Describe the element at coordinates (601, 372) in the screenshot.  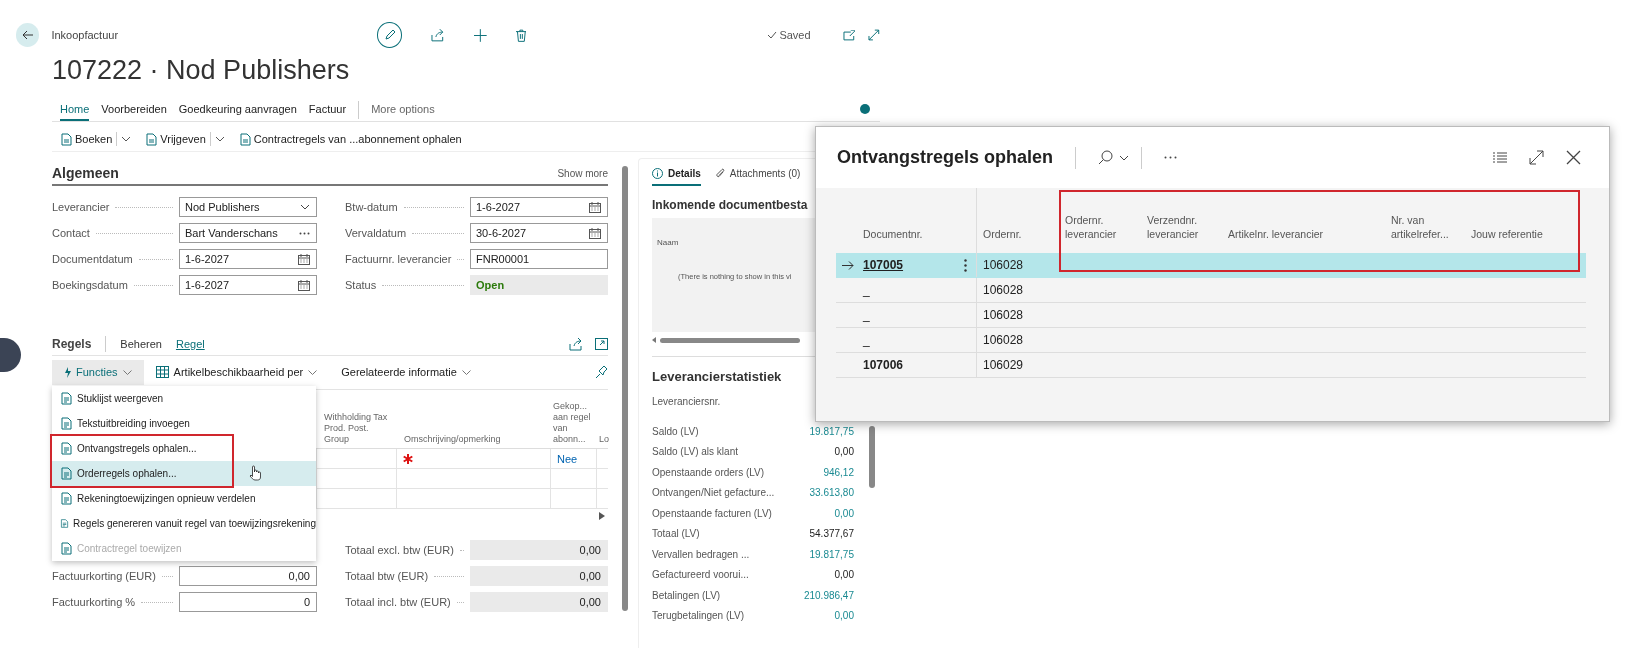
I see `pin-icon` at that location.